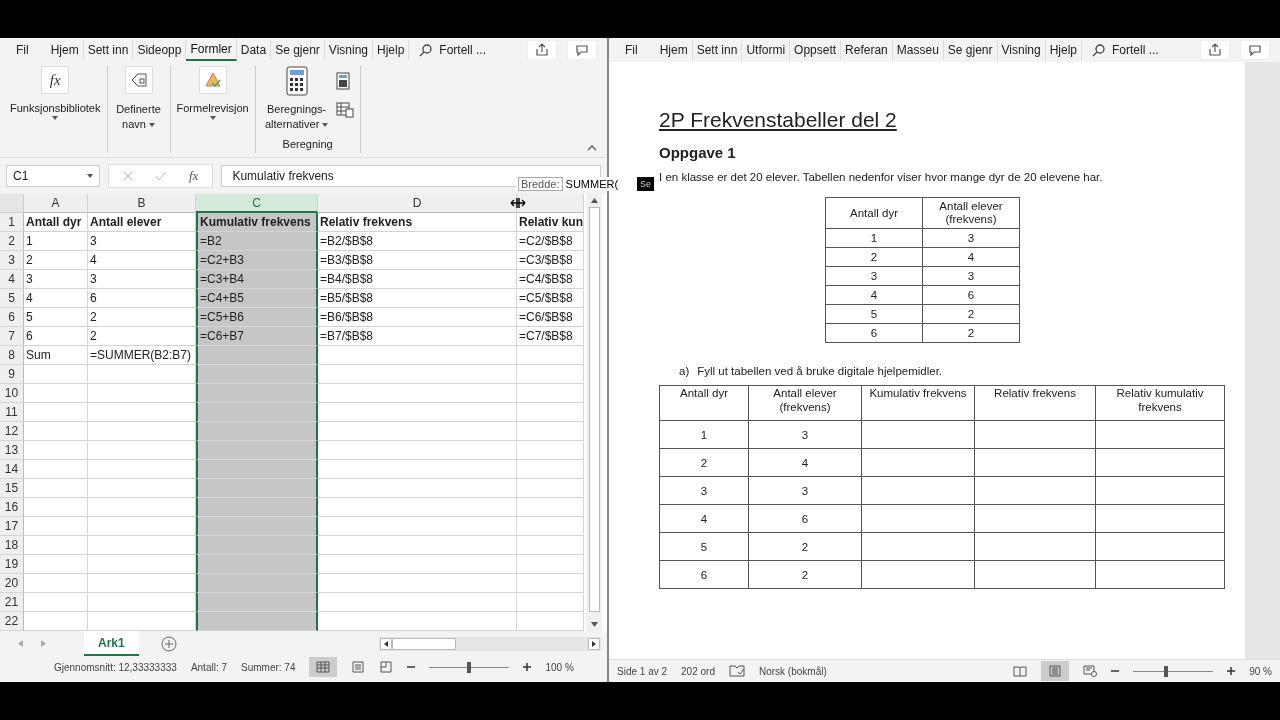 The image size is (1280, 720). What do you see at coordinates (550, 241) in the screenshot?
I see `table-cell: =C2/$B$8` at bounding box center [550, 241].